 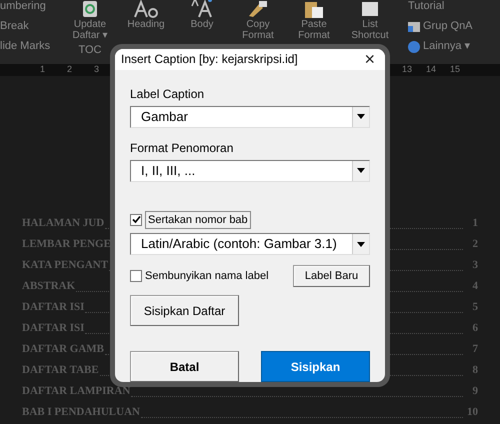 I want to click on page-number: 1, so click(x=475, y=223).